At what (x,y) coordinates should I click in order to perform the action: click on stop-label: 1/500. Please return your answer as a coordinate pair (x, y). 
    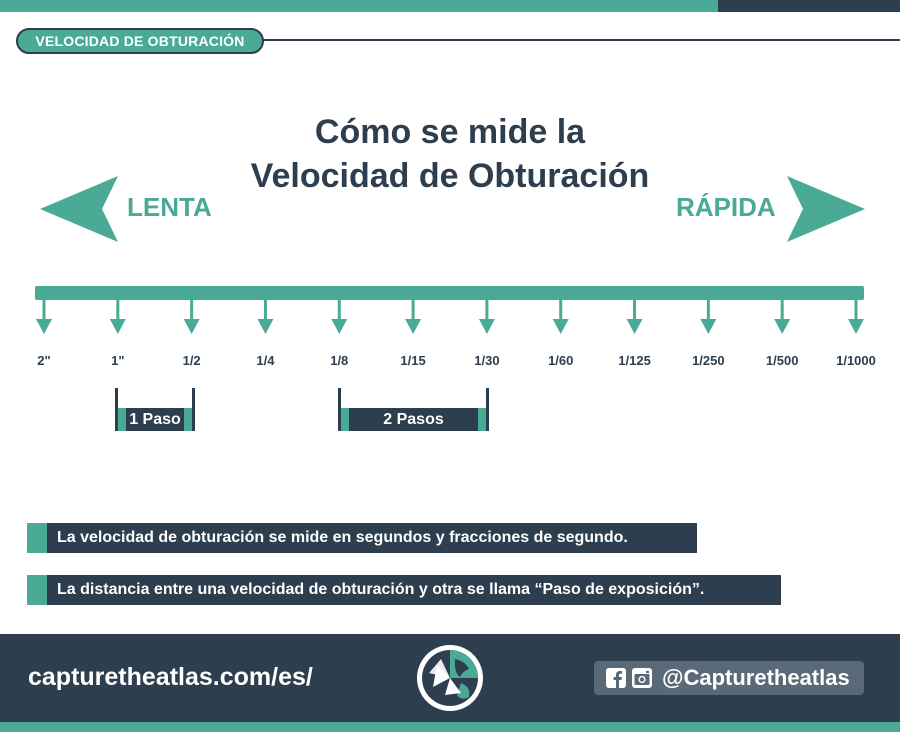
    Looking at the image, I should click on (782, 360).